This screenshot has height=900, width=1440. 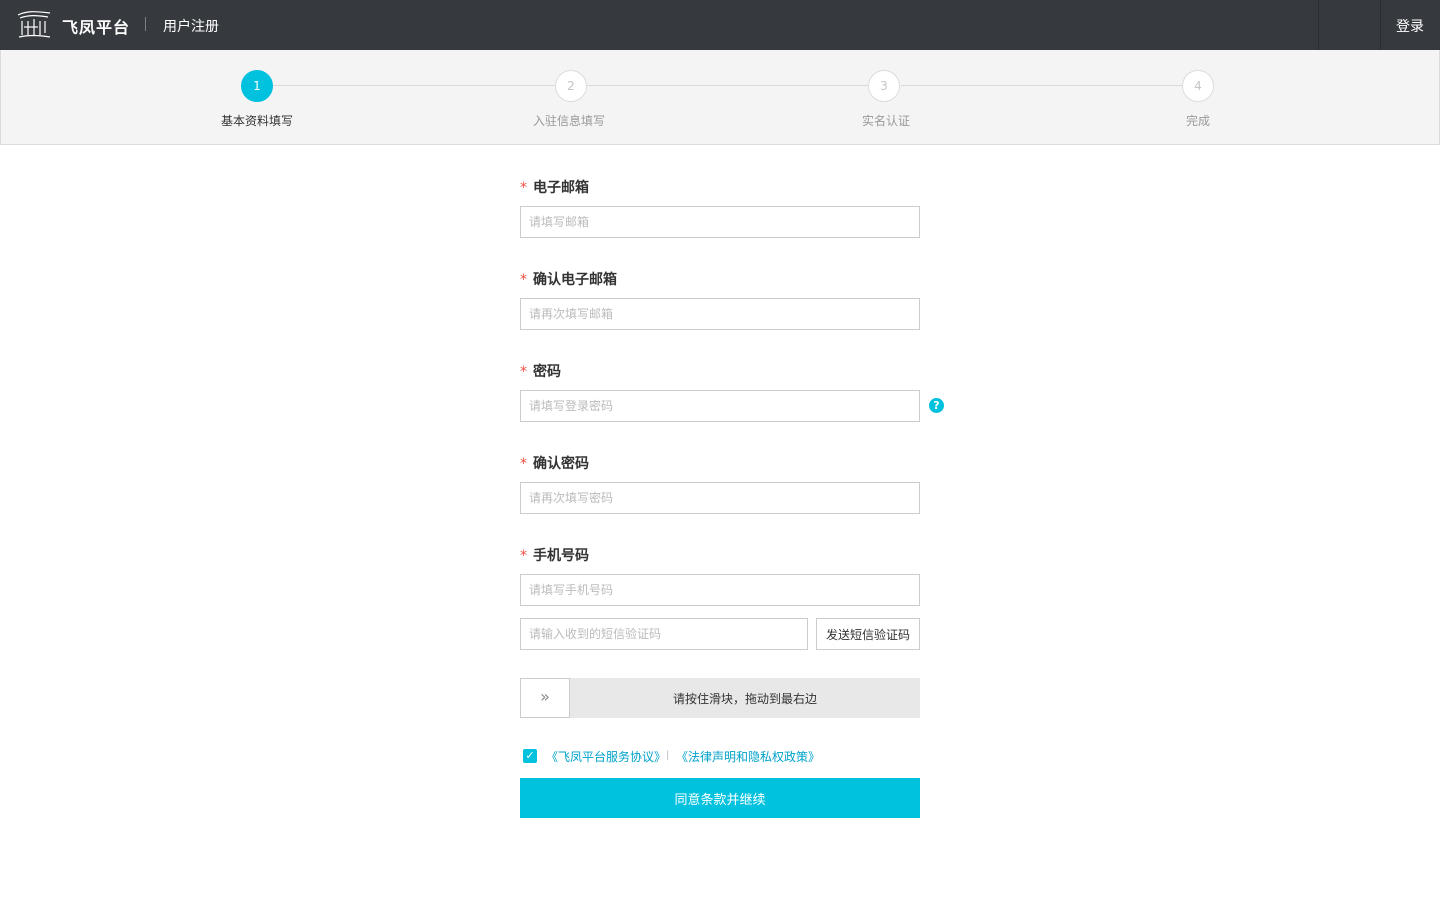 I want to click on slider-captcha: » 请按住滑块，拖动到最右边, so click(x=720, y=698).